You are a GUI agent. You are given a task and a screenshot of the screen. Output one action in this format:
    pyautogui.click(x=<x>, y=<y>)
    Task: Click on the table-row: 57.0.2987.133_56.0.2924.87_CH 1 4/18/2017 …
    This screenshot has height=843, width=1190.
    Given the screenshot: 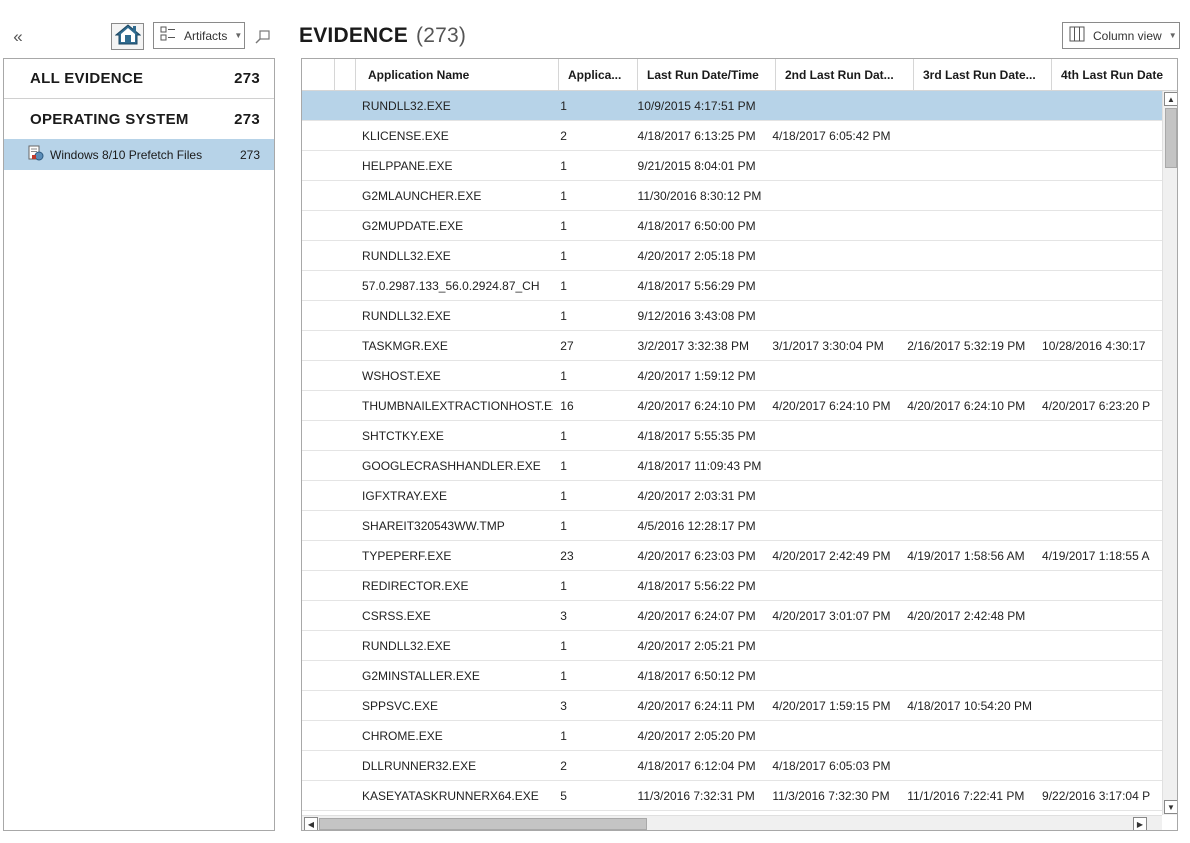 What is the action you would take?
    pyautogui.click(x=732, y=286)
    